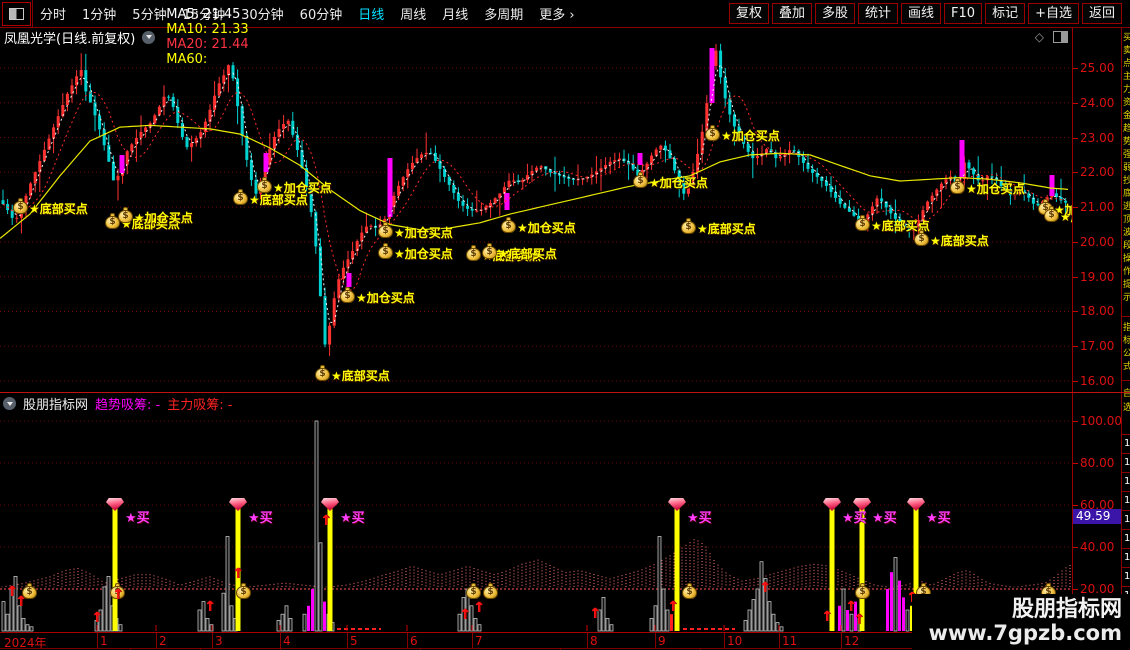 Image resolution: width=1130 pixels, height=650 pixels. What do you see at coordinates (1097, 547) in the screenshot?
I see `indicator-axis-label: 40.00` at bounding box center [1097, 547].